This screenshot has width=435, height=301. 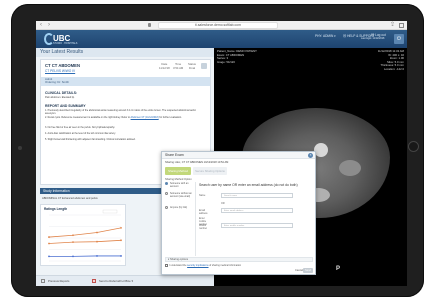 I want to click on back-icon: ‹, so click(x=41, y=25).